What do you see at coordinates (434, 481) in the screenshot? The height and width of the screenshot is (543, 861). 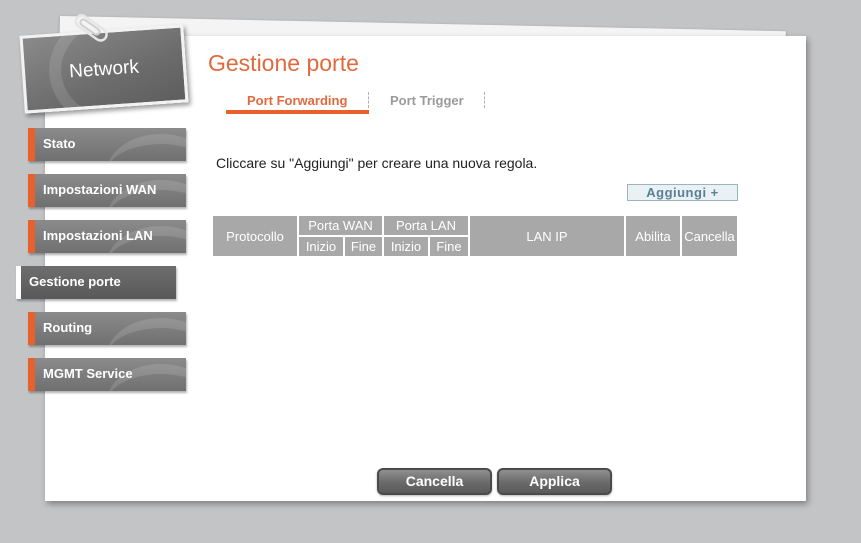 I see `cancel-button: Cancella` at bounding box center [434, 481].